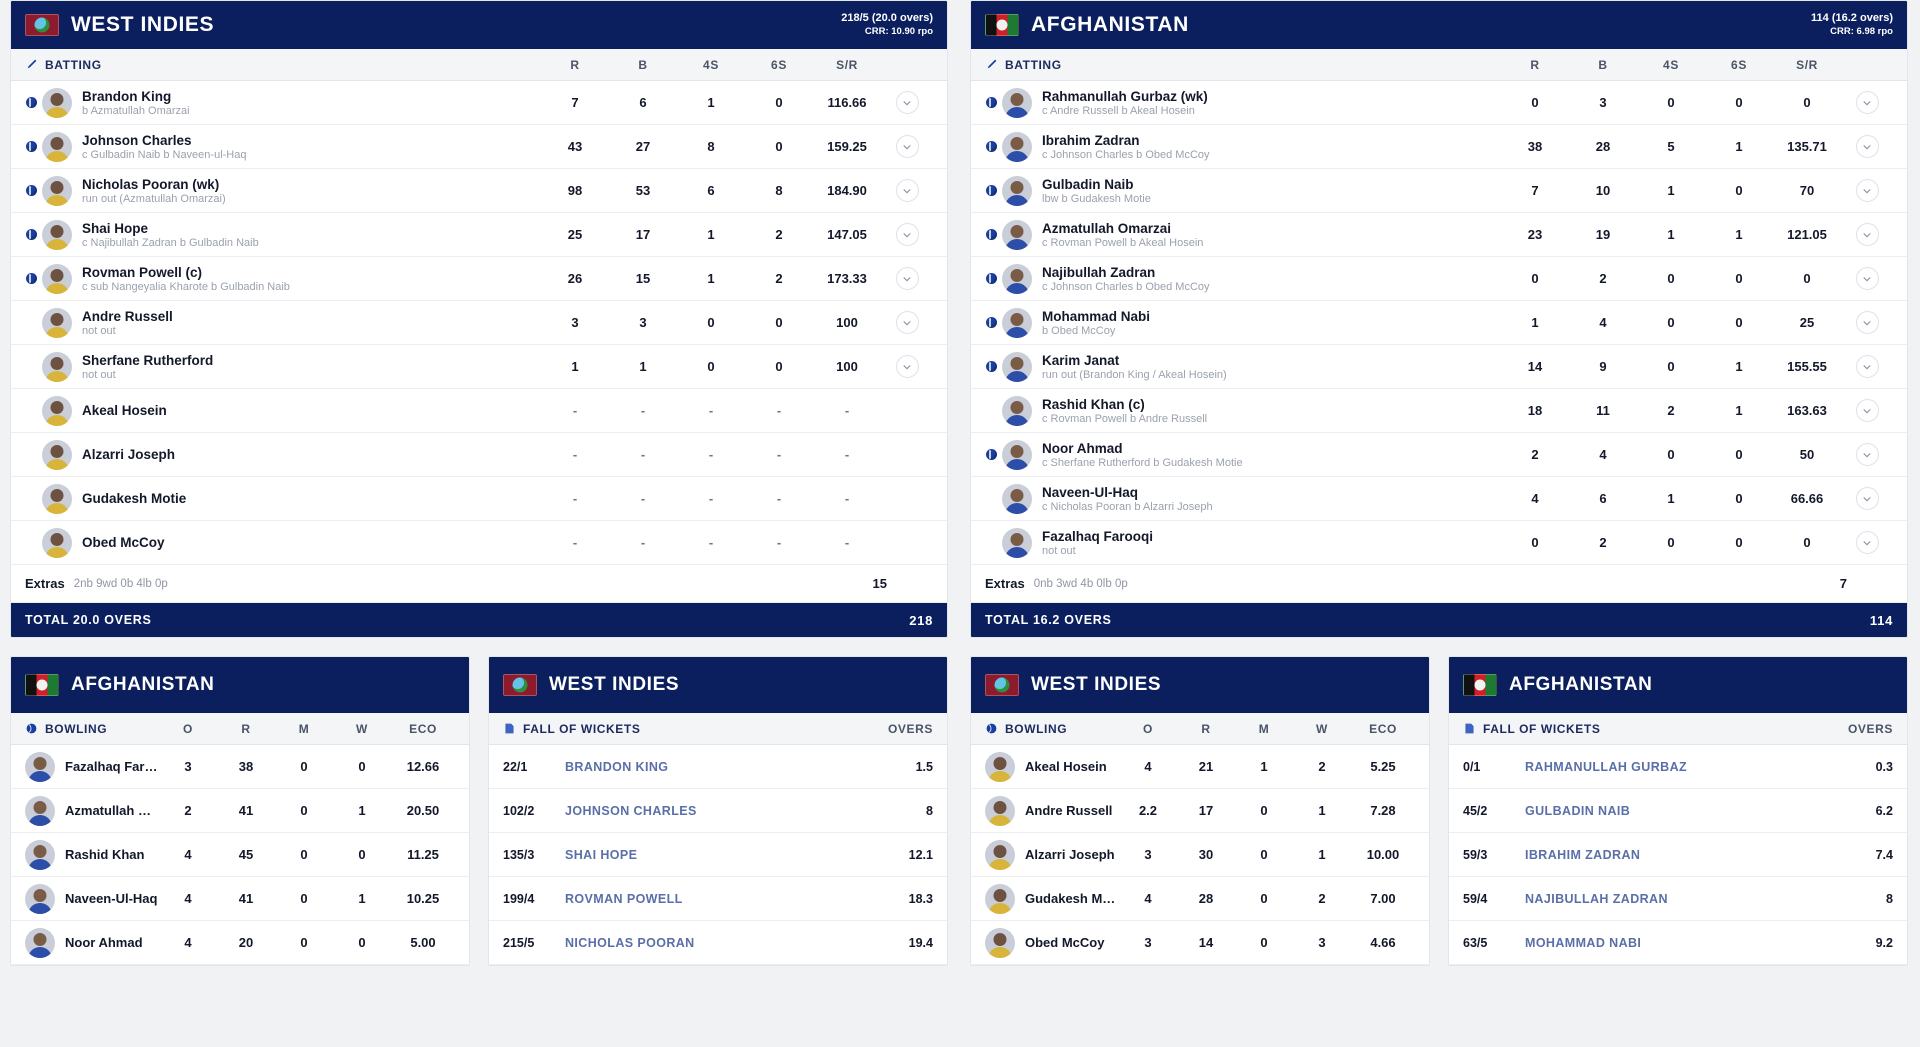 The image size is (1920, 1047). Describe the element at coordinates (1099, 272) in the screenshot. I see `batsman-name: Najibullah Zadran` at that location.